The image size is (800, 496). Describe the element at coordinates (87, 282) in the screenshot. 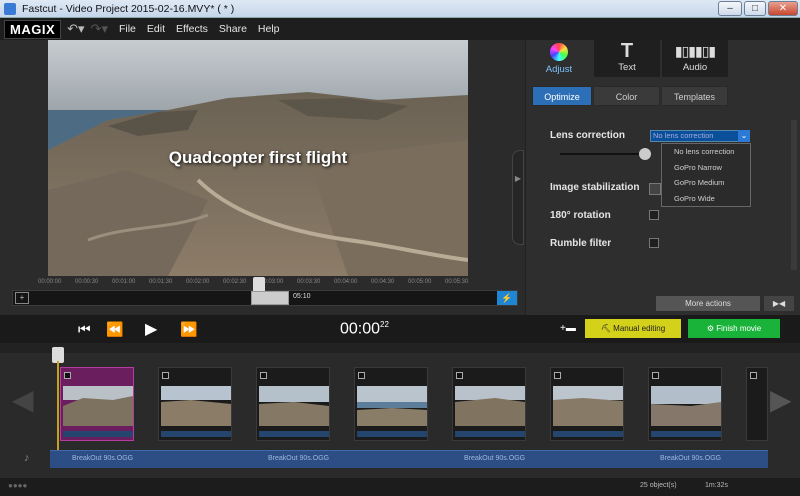

I see `tick-label: 00:00:30` at that location.